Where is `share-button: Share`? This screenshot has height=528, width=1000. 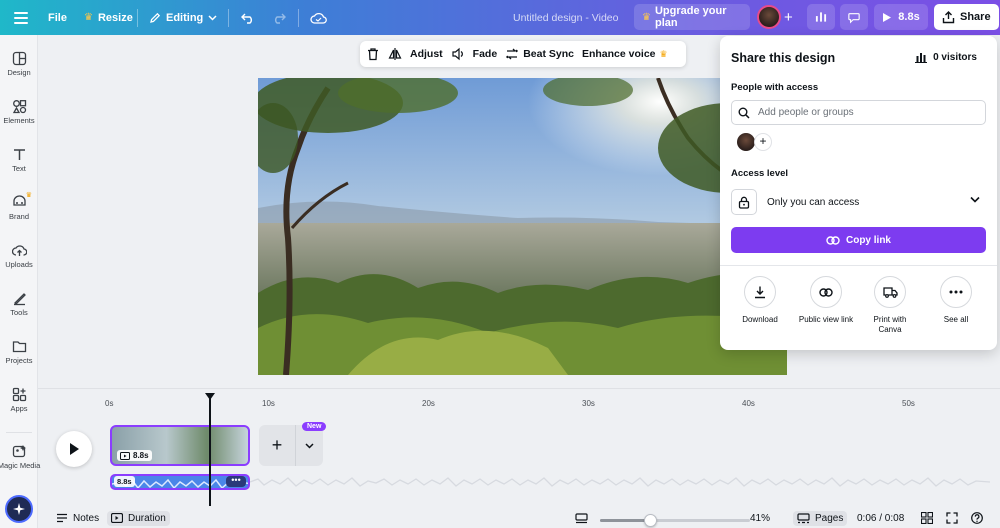
share-button: Share is located at coordinates (966, 17).